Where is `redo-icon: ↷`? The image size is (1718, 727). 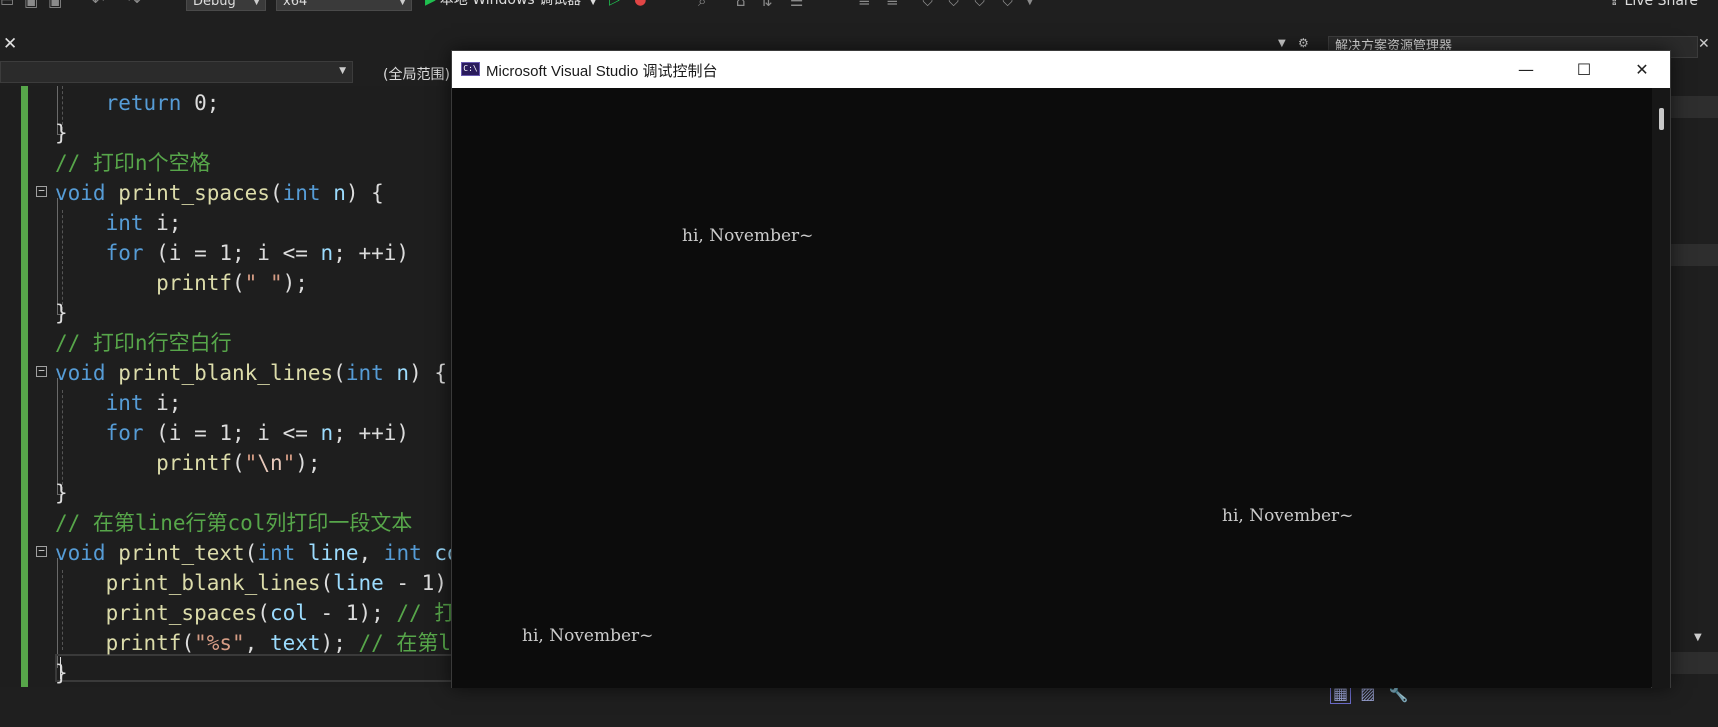 redo-icon: ↷ is located at coordinates (134, 4).